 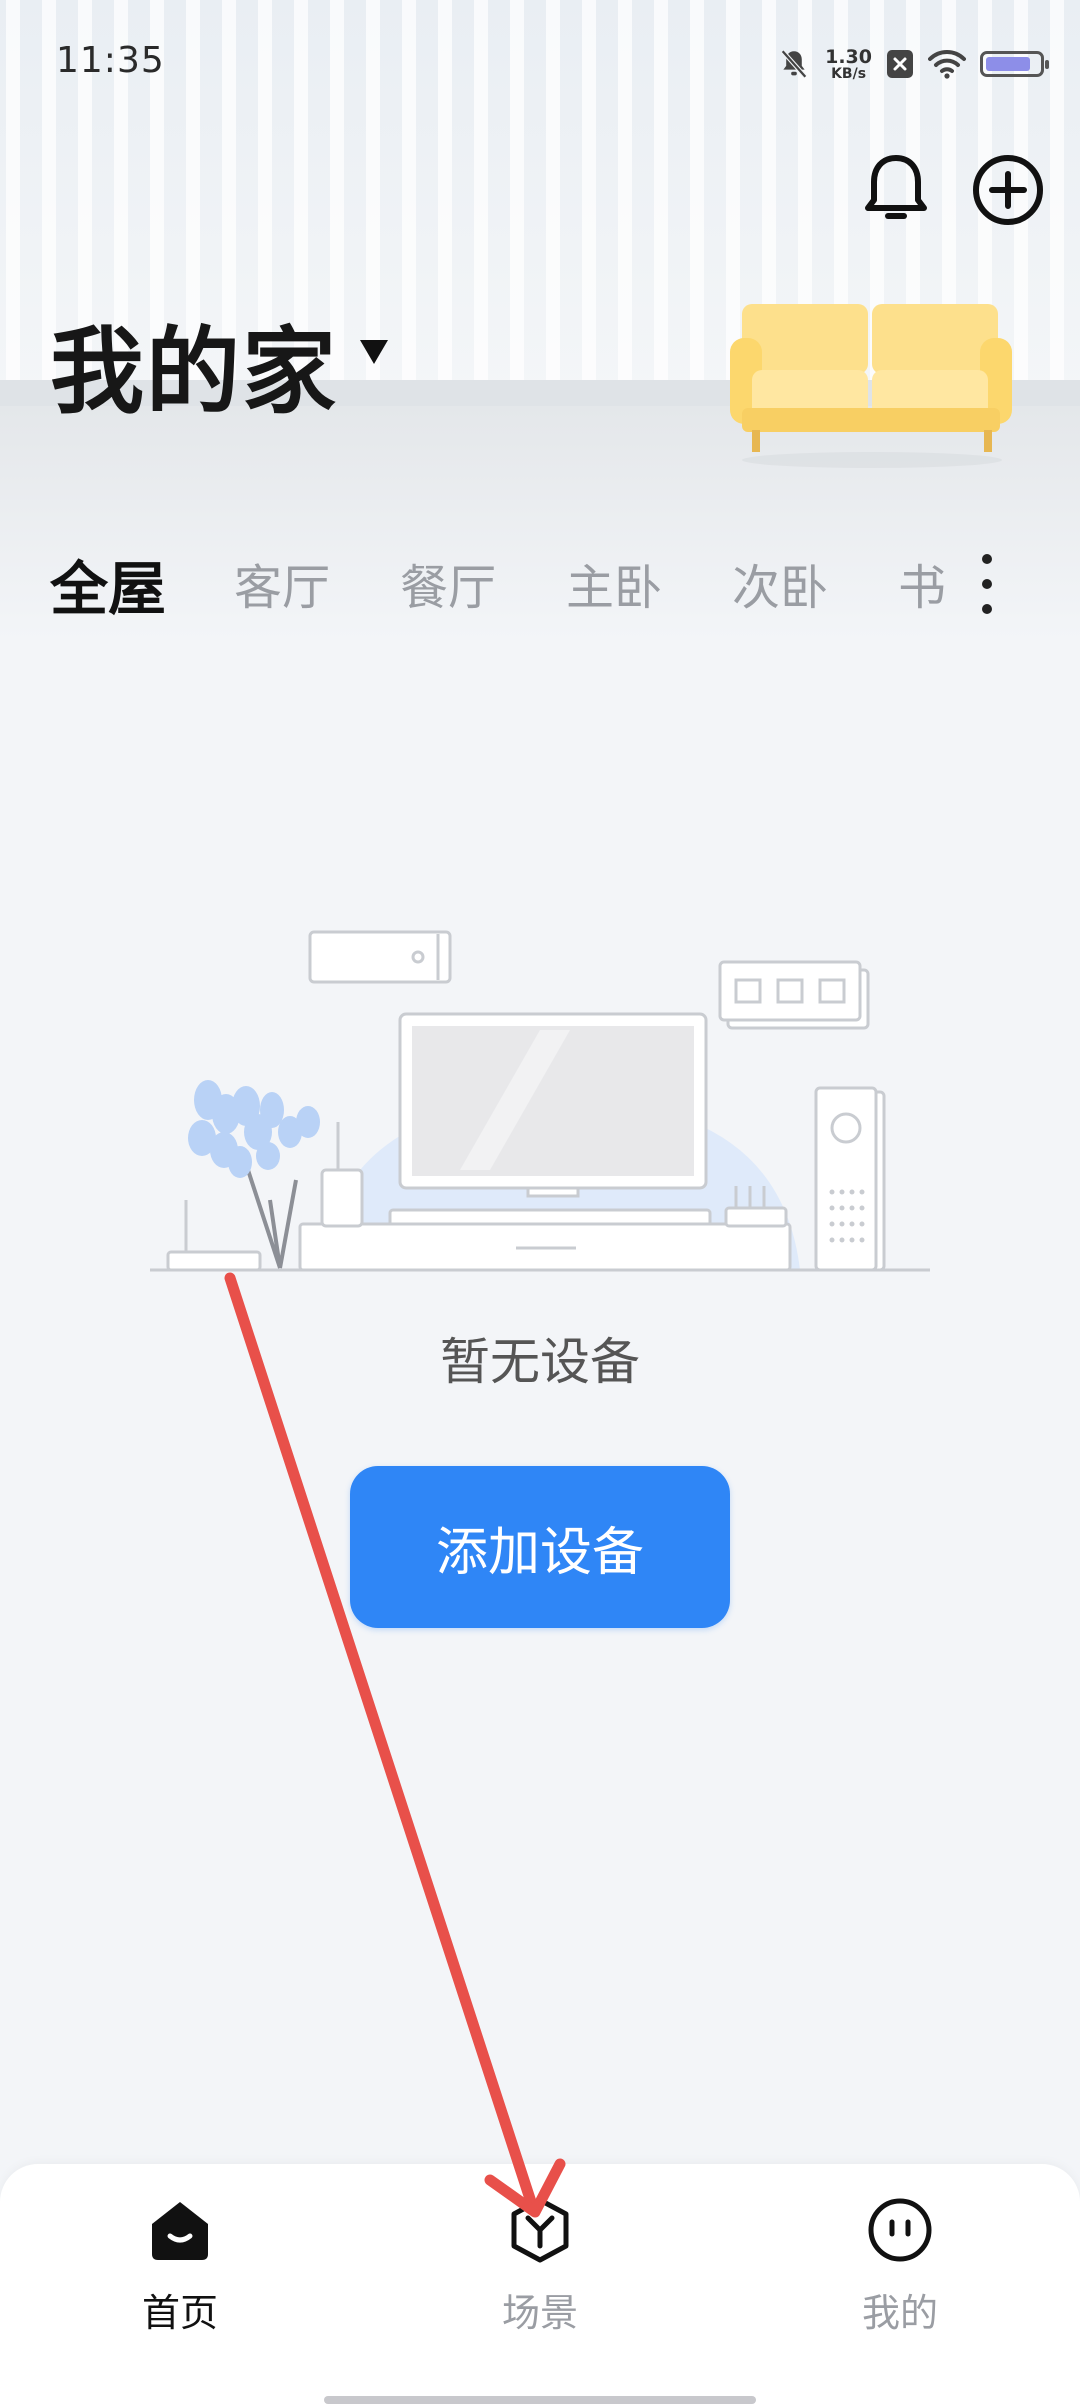 I want to click on battery-level, so click(x=1008, y=64).